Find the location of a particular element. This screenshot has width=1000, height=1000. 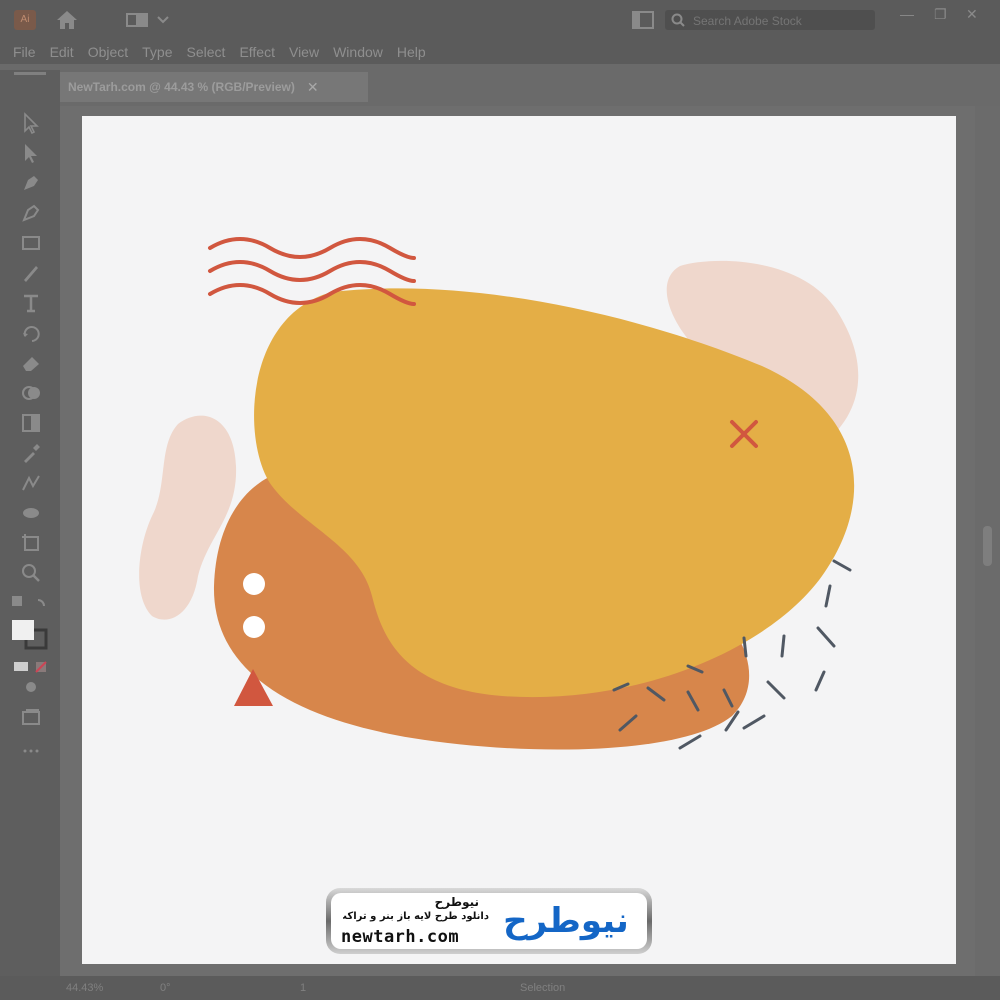

fill-stroke-swatches-icon is located at coordinates (30, 634).